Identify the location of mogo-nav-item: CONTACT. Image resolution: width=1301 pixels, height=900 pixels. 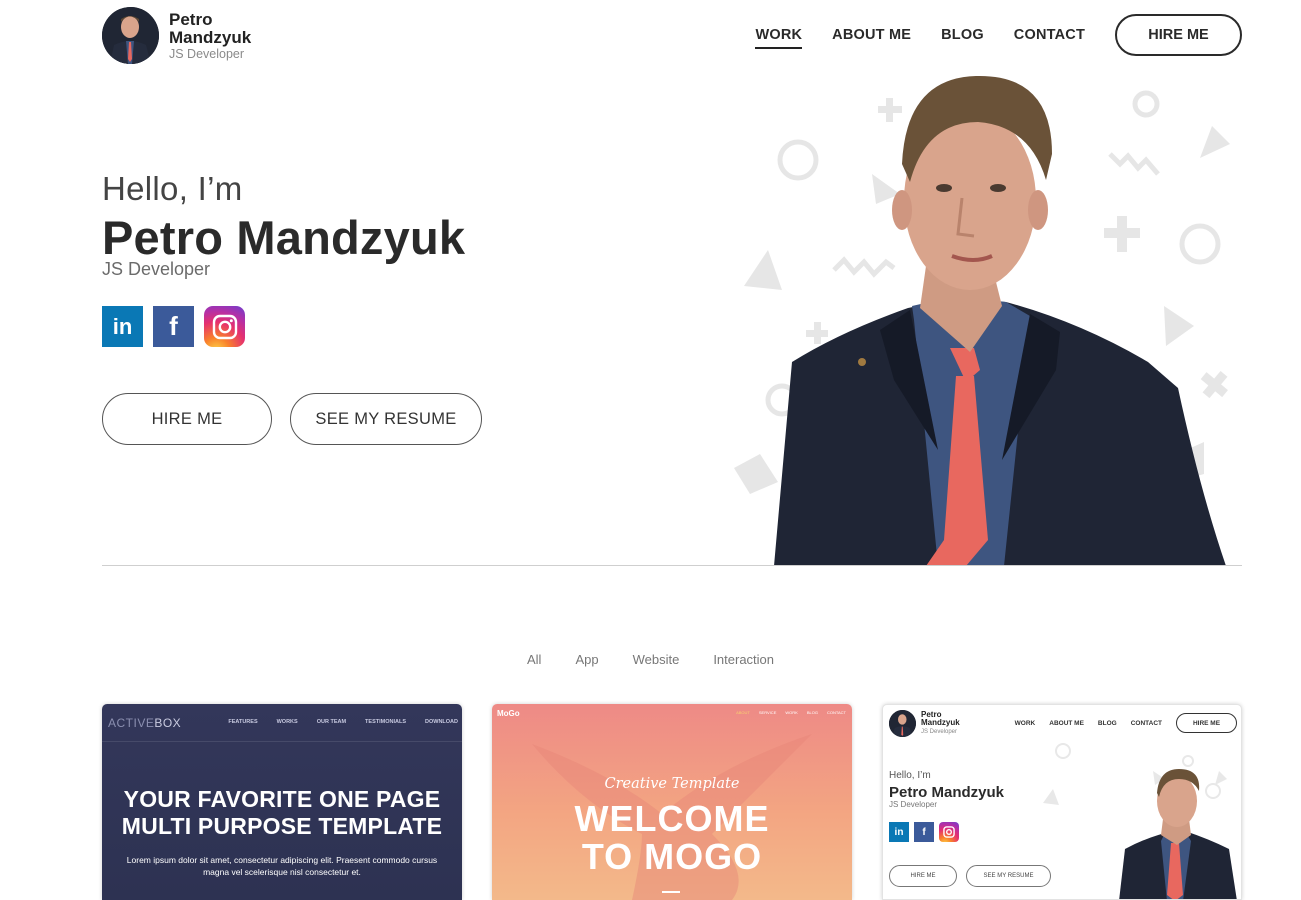
(836, 712).